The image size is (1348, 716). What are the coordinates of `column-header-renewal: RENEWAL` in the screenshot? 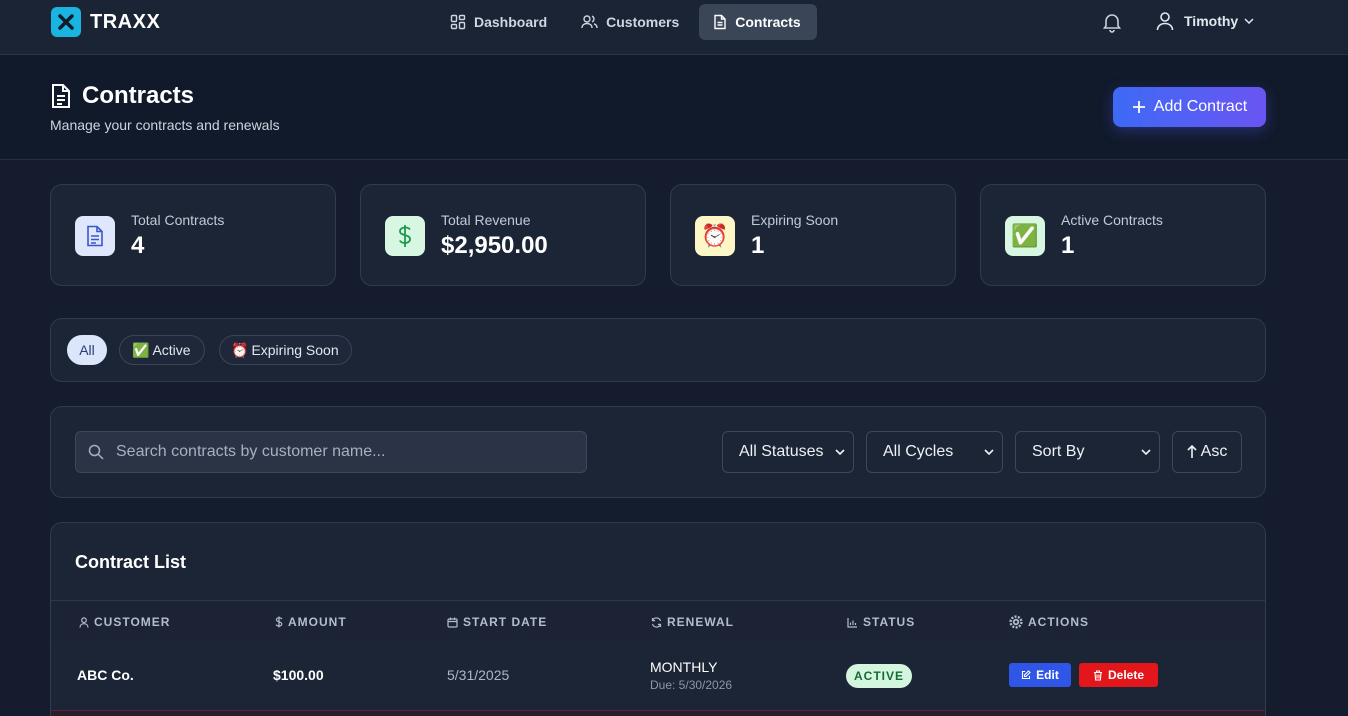 It's located at (692, 622).